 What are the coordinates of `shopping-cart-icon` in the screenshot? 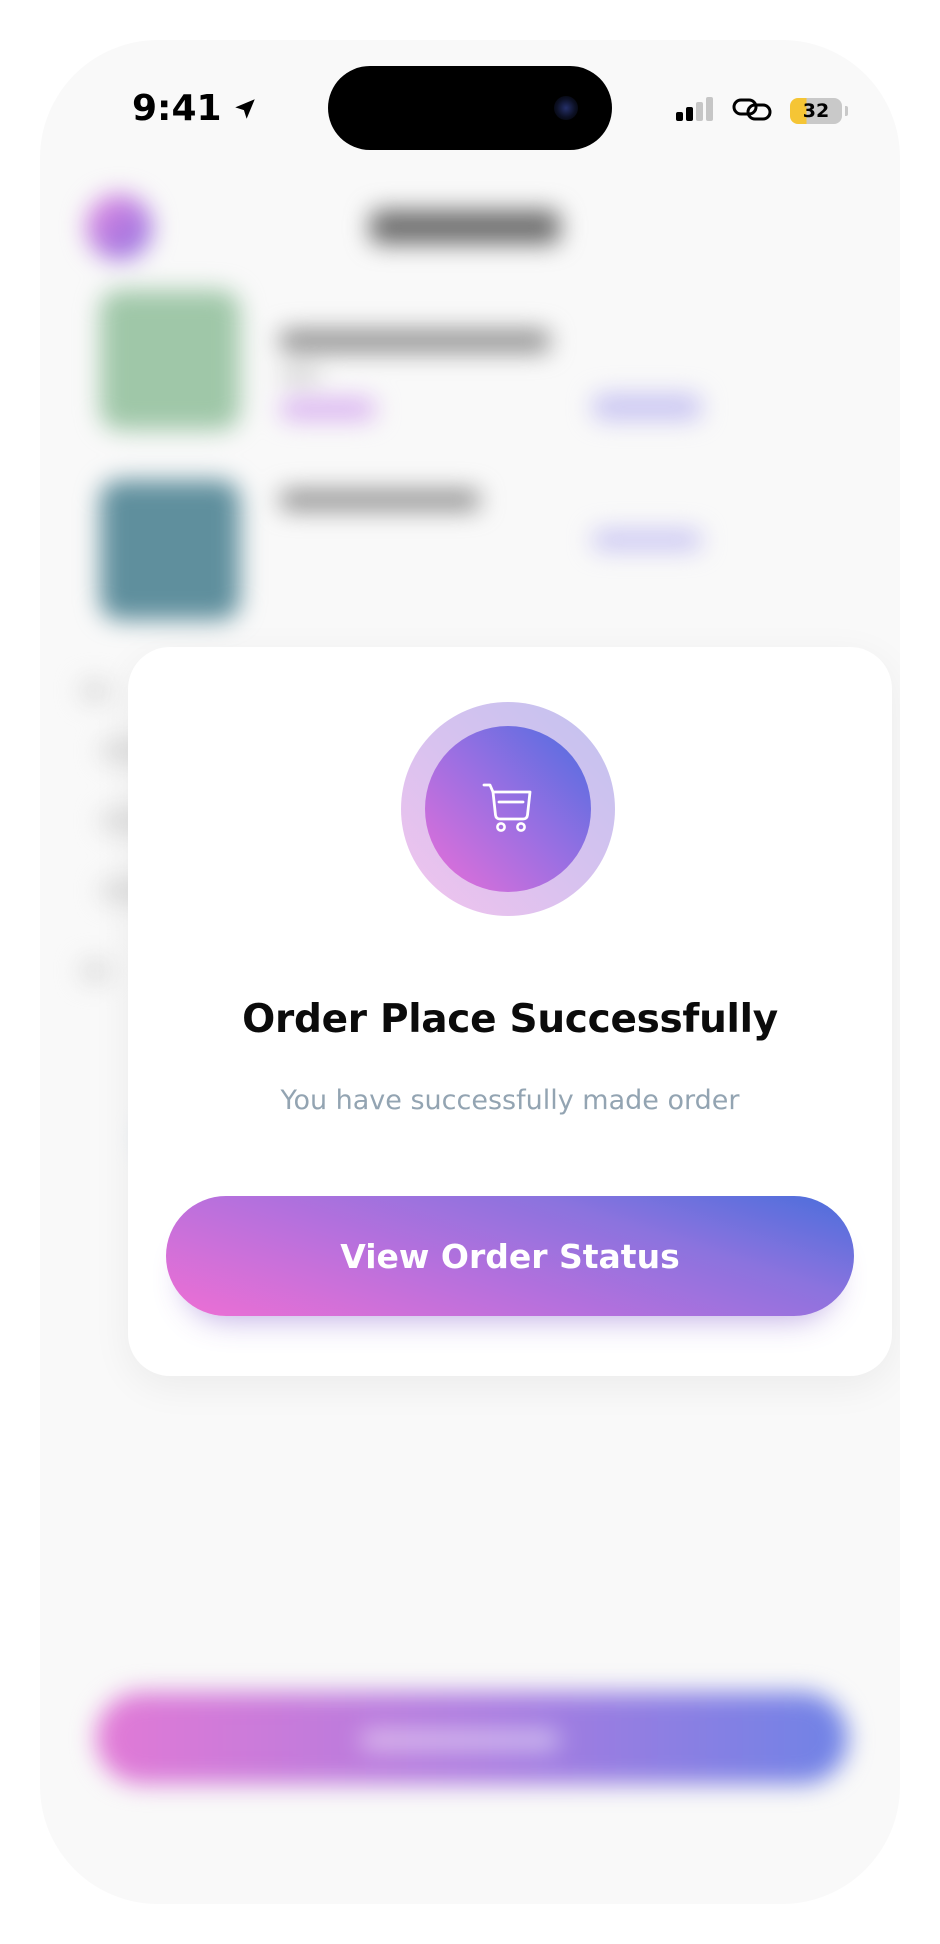 It's located at (508, 809).